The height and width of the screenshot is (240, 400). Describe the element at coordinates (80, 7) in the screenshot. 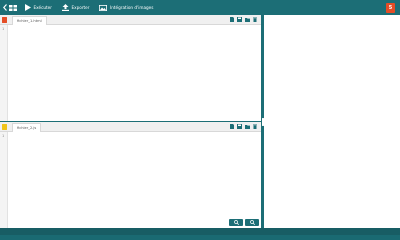

I see `export-label: Exporter` at that location.